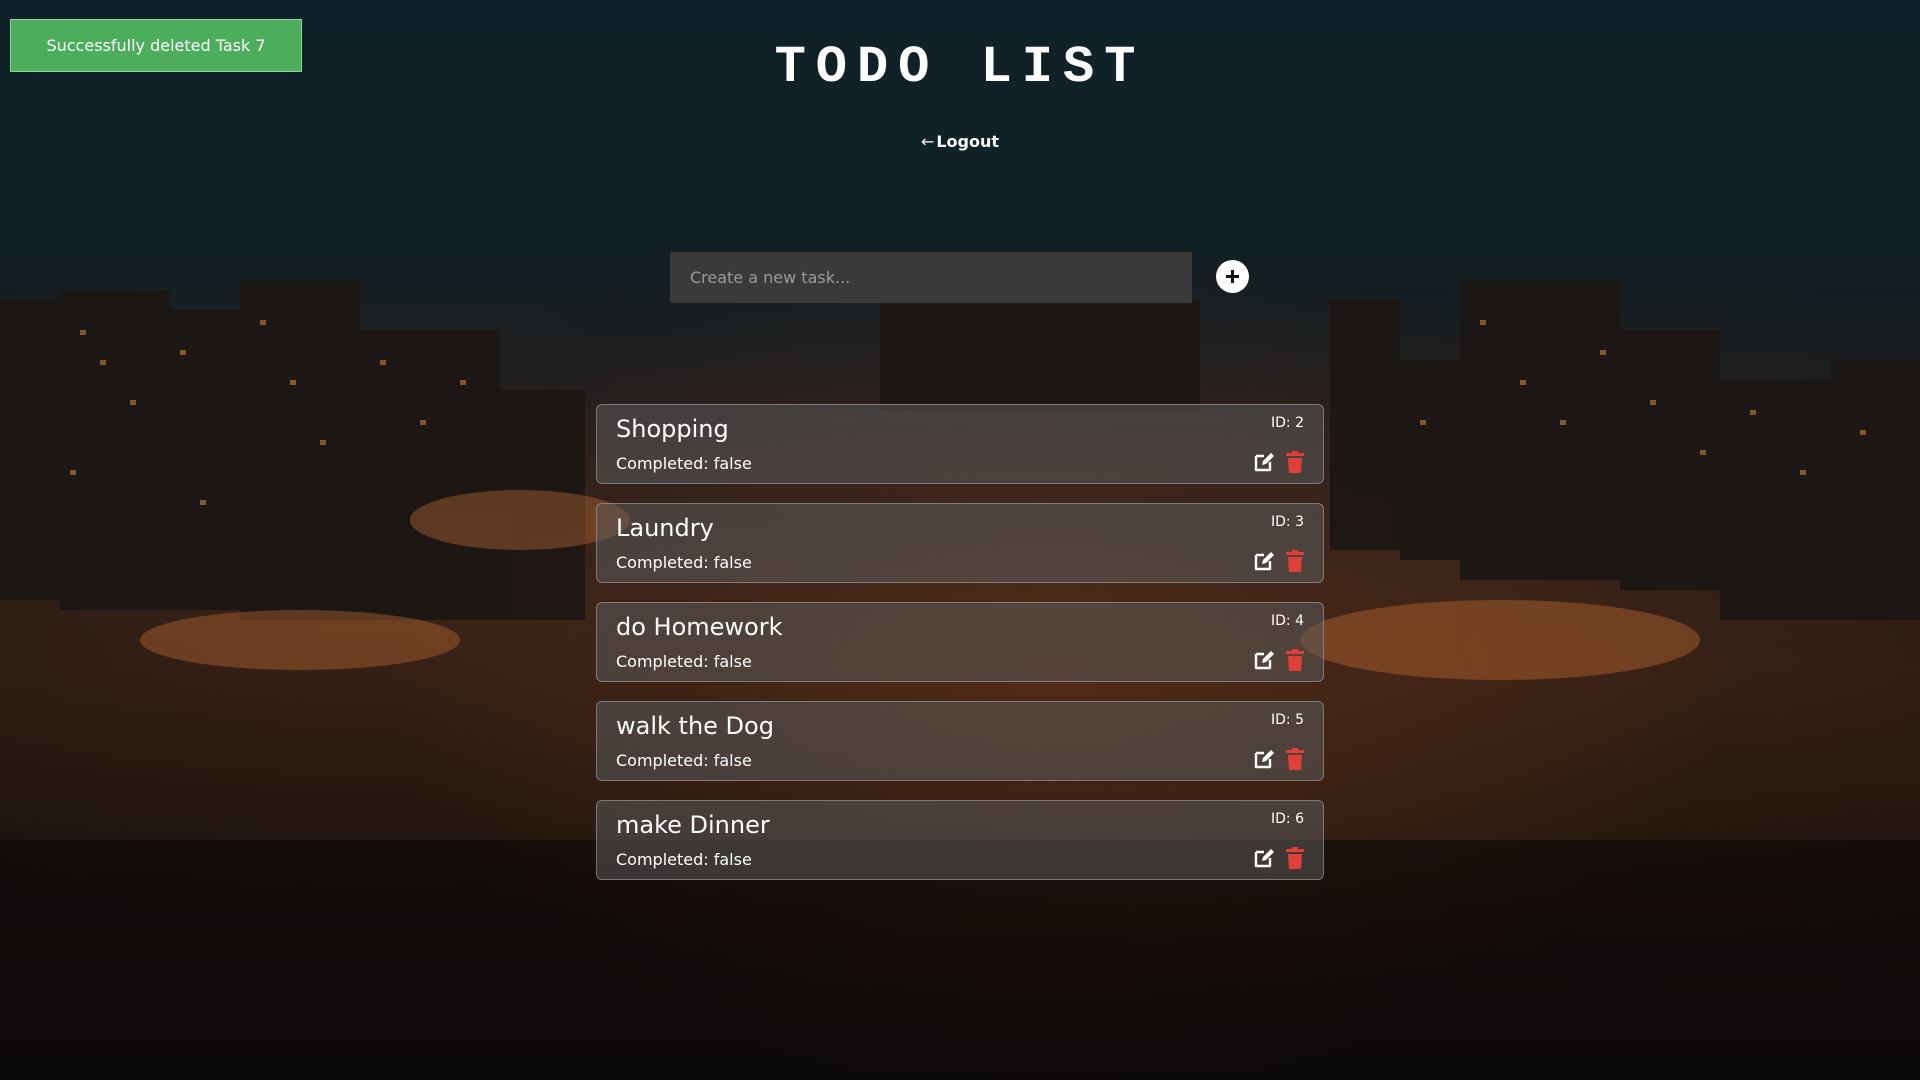 Image resolution: width=1920 pixels, height=1080 pixels. I want to click on task-card: Shopping Completed: false ID: 2, so click(960, 444).